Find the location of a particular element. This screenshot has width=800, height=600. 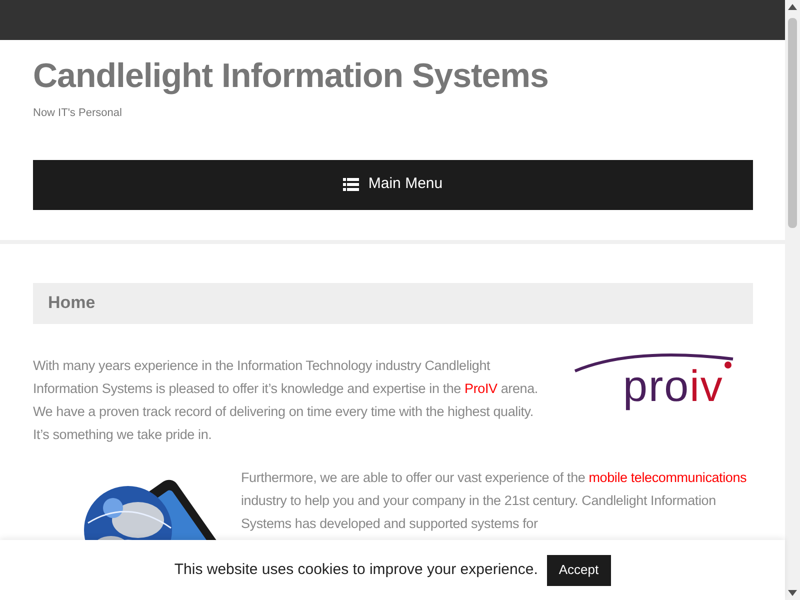

text-link: mobile telecommunications is located at coordinates (667, 477).